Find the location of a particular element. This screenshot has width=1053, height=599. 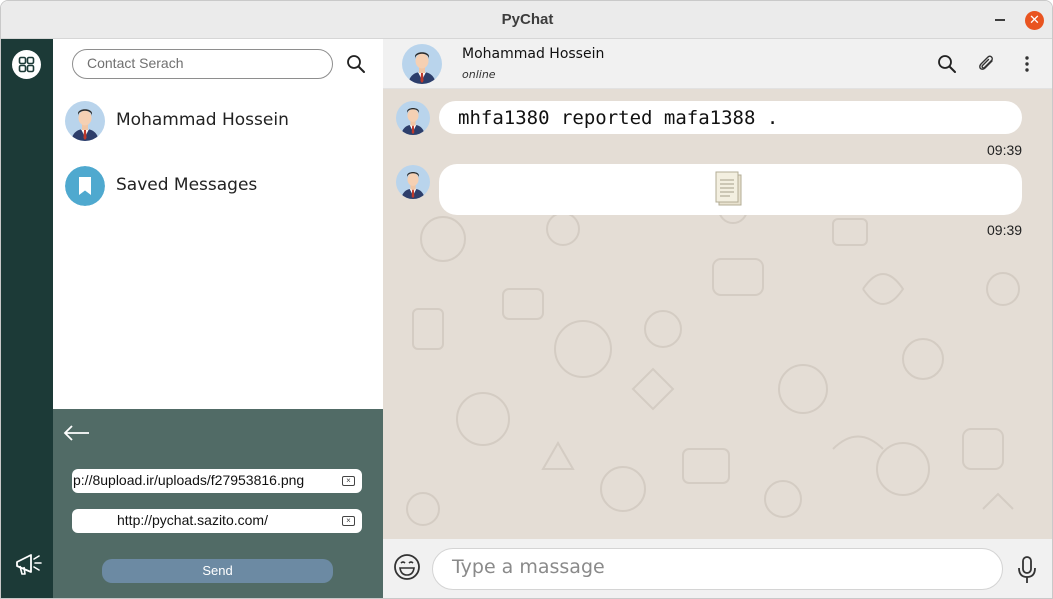

message-composer: Type a massage is located at coordinates (717, 568).